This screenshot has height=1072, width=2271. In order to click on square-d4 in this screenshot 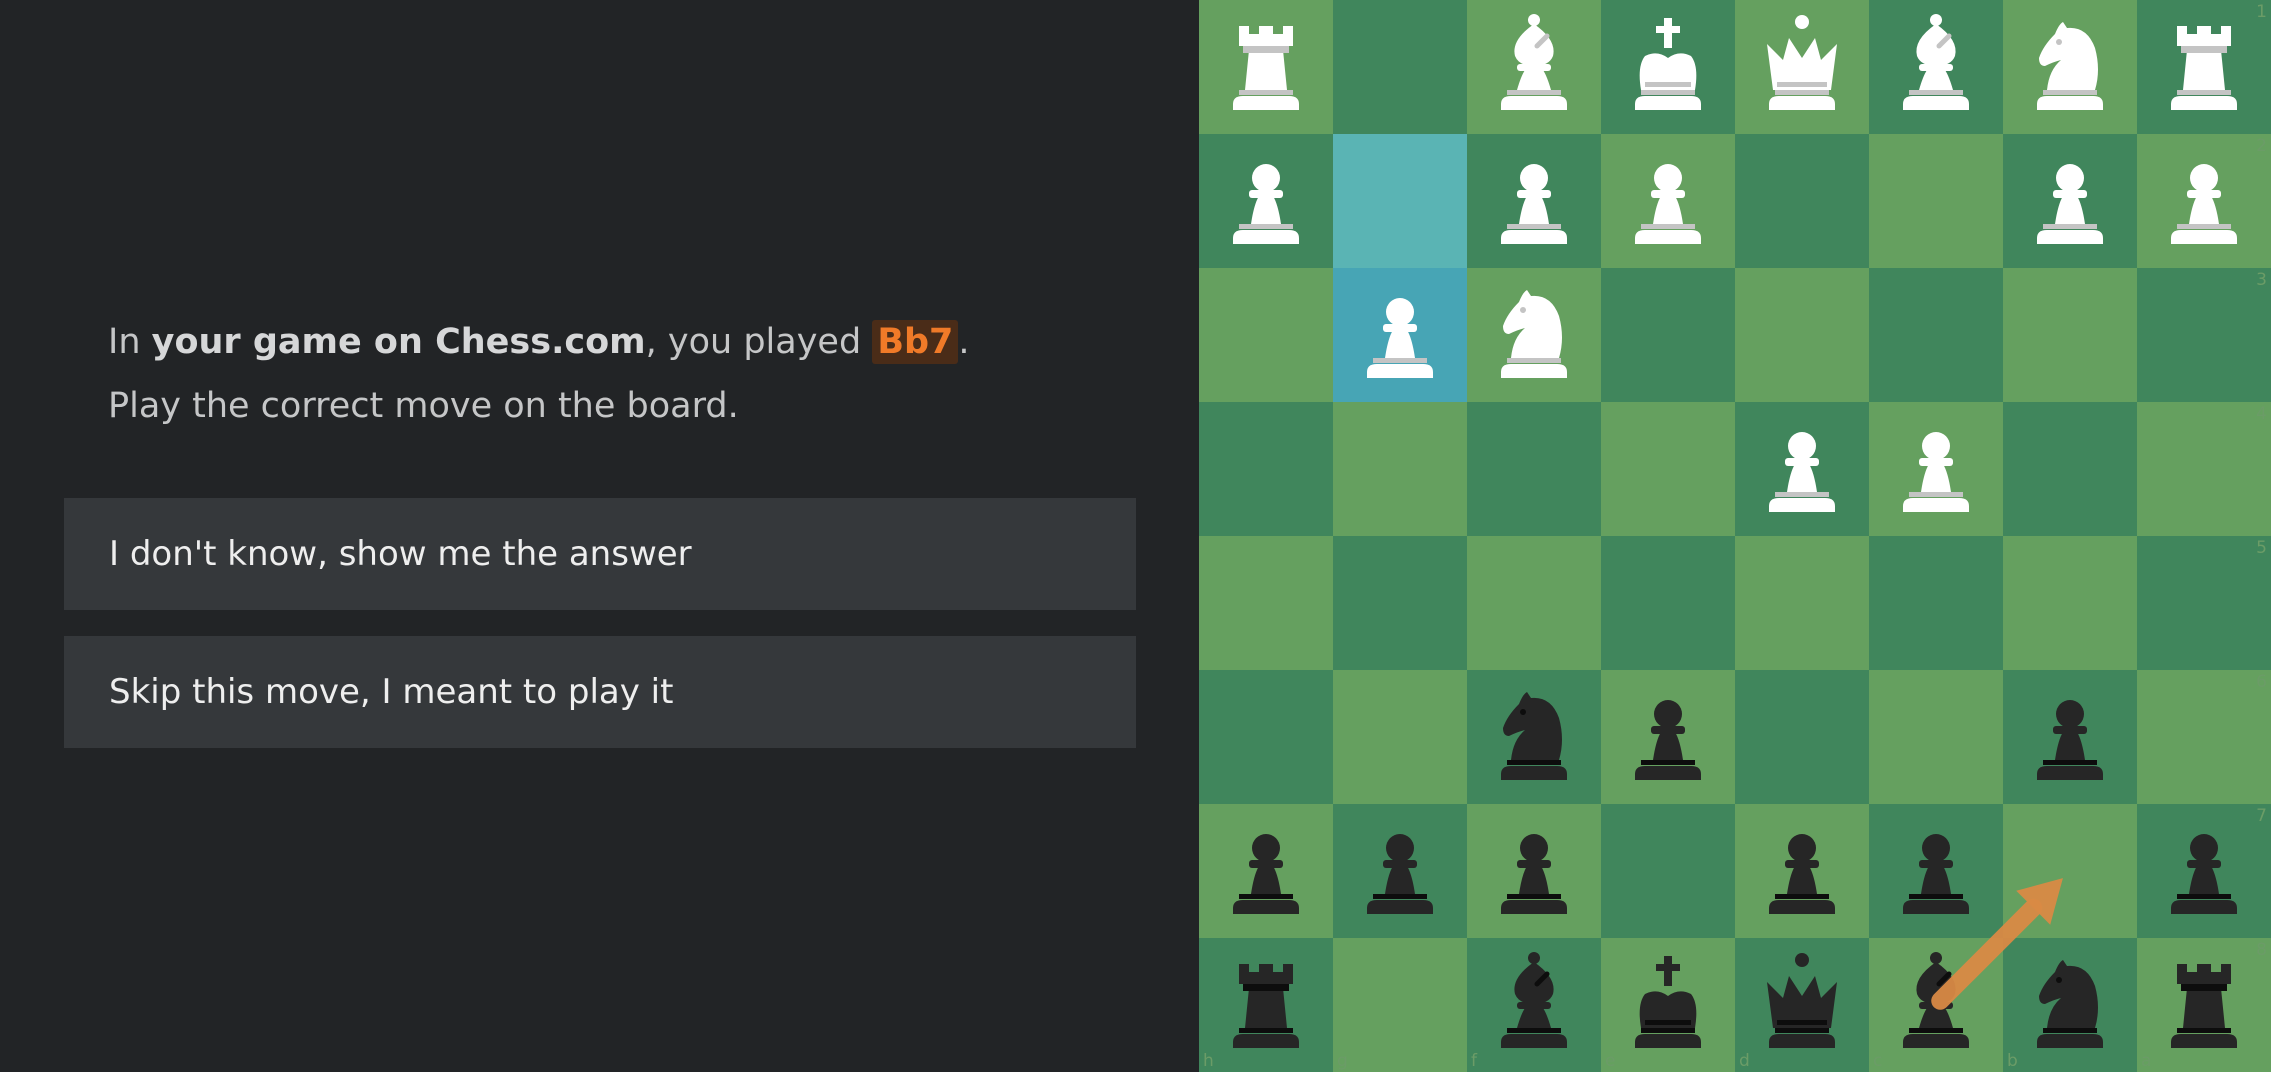, I will do `click(1802, 469)`.